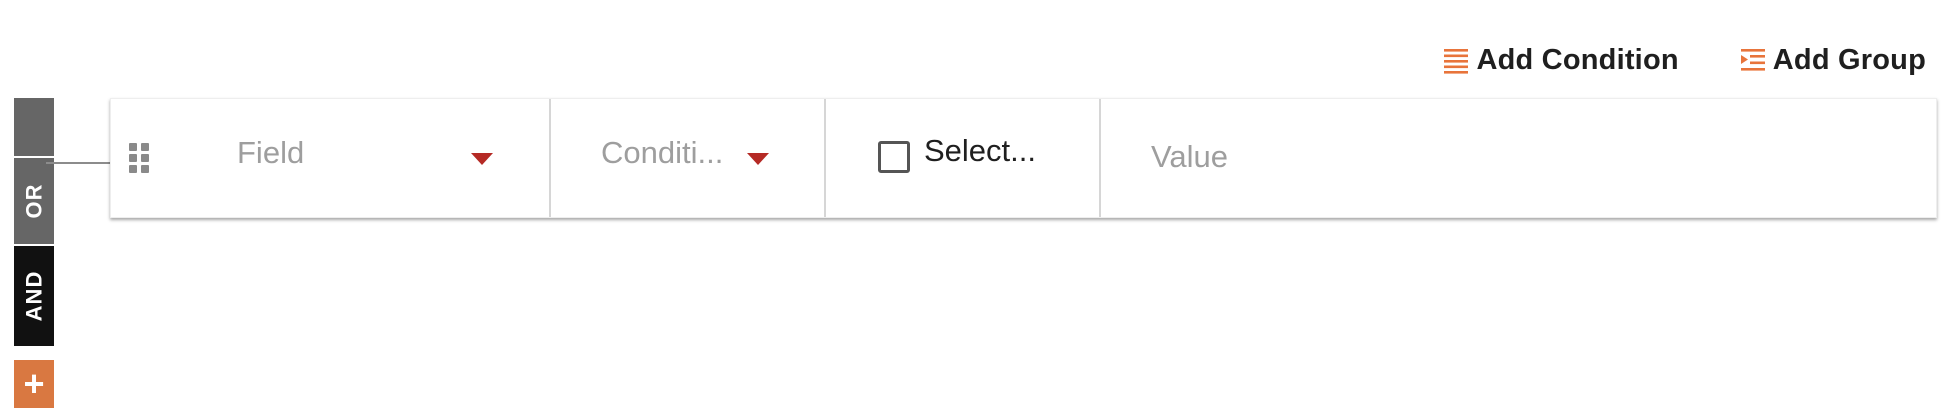  What do you see at coordinates (34, 127) in the screenshot?
I see `group-bar-top` at bounding box center [34, 127].